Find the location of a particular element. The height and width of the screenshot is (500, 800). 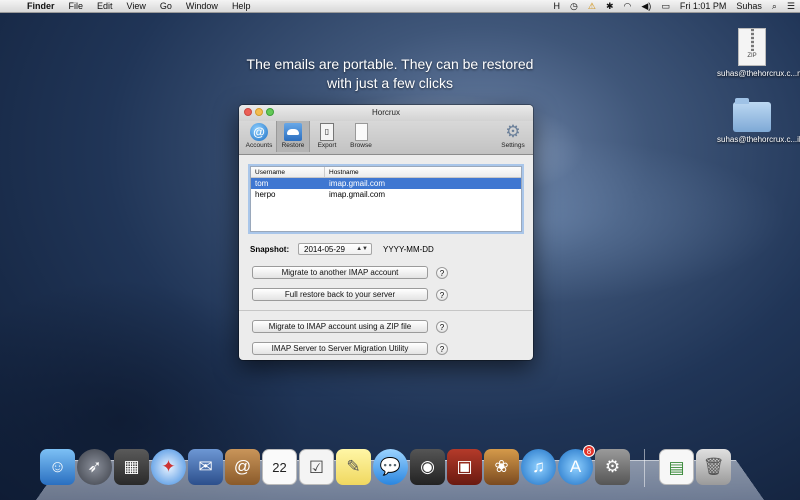

app-store-icon: A 8 is located at coordinates (576, 465).